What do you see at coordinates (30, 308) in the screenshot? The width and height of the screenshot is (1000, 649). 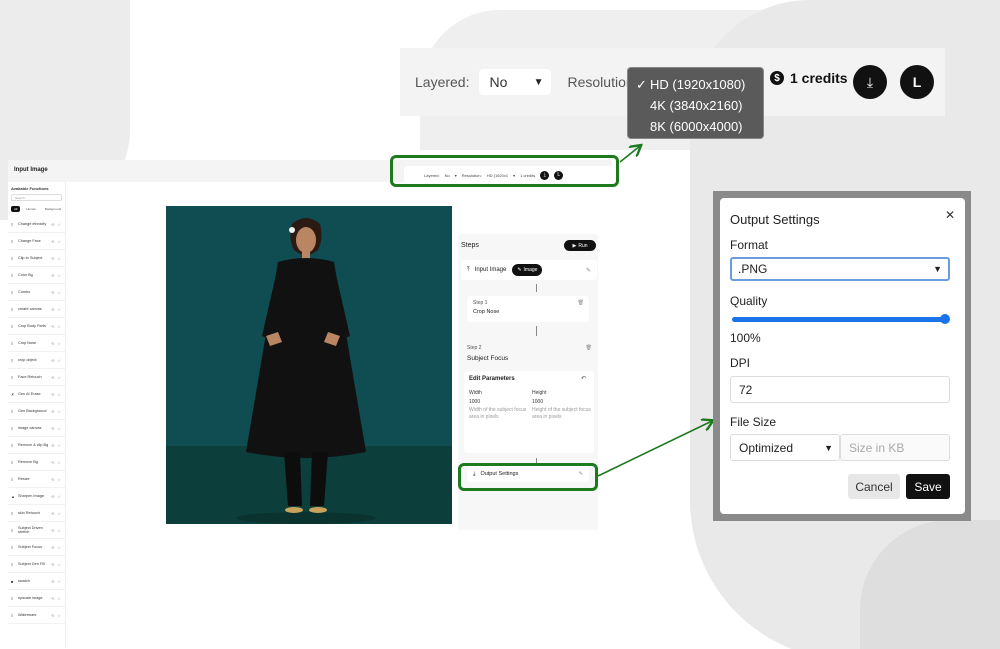 I see `sidebar-item-label: create canvas` at bounding box center [30, 308].